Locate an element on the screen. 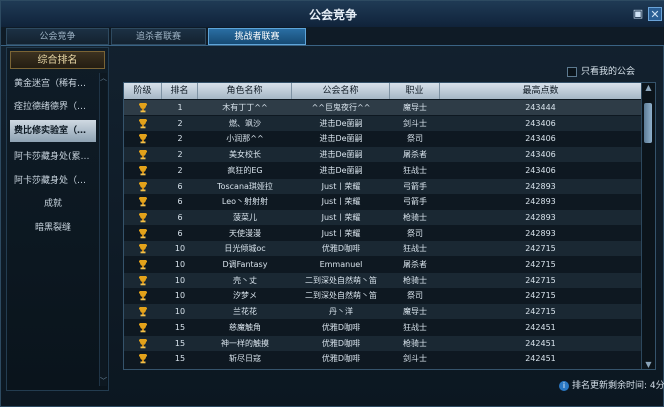 The image size is (664, 407). sidebar-header-overall-ranking: 综合排名 is located at coordinates (57, 60).